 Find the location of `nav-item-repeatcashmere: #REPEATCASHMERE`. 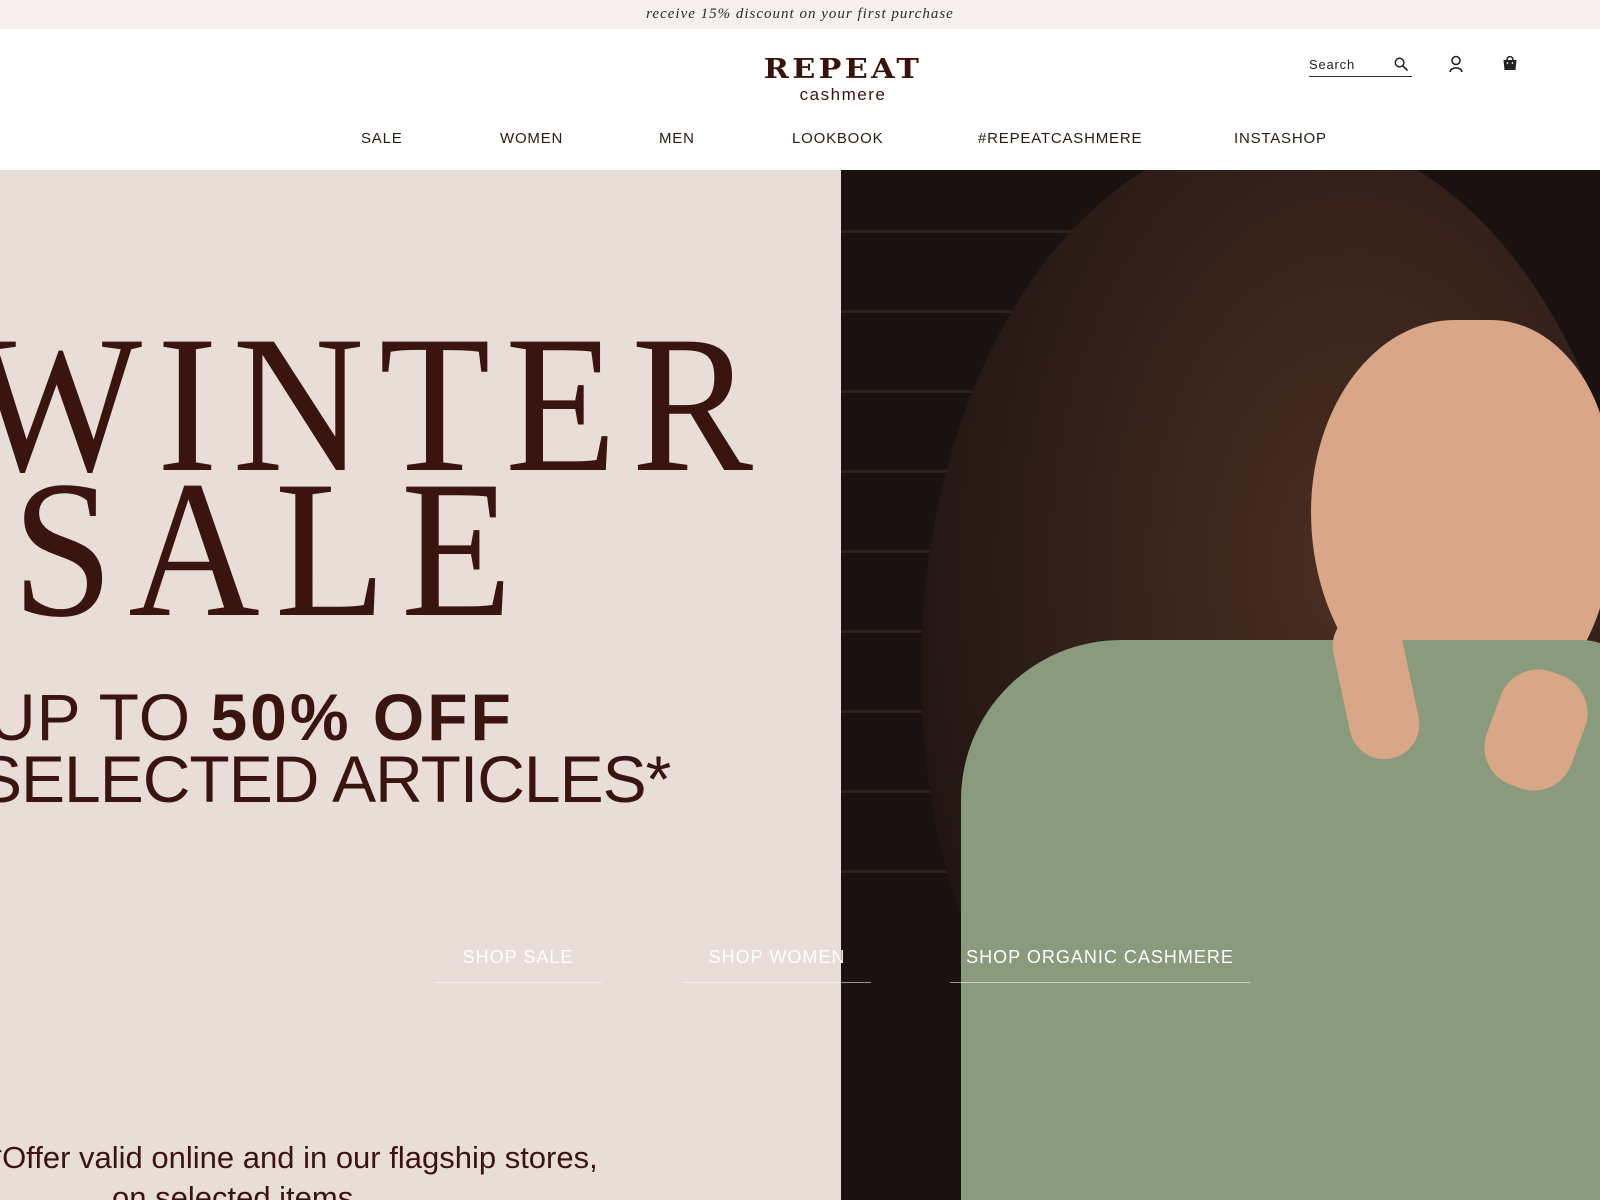

nav-item-repeatcashmere: #REPEATCASHMERE is located at coordinates (1060, 138).